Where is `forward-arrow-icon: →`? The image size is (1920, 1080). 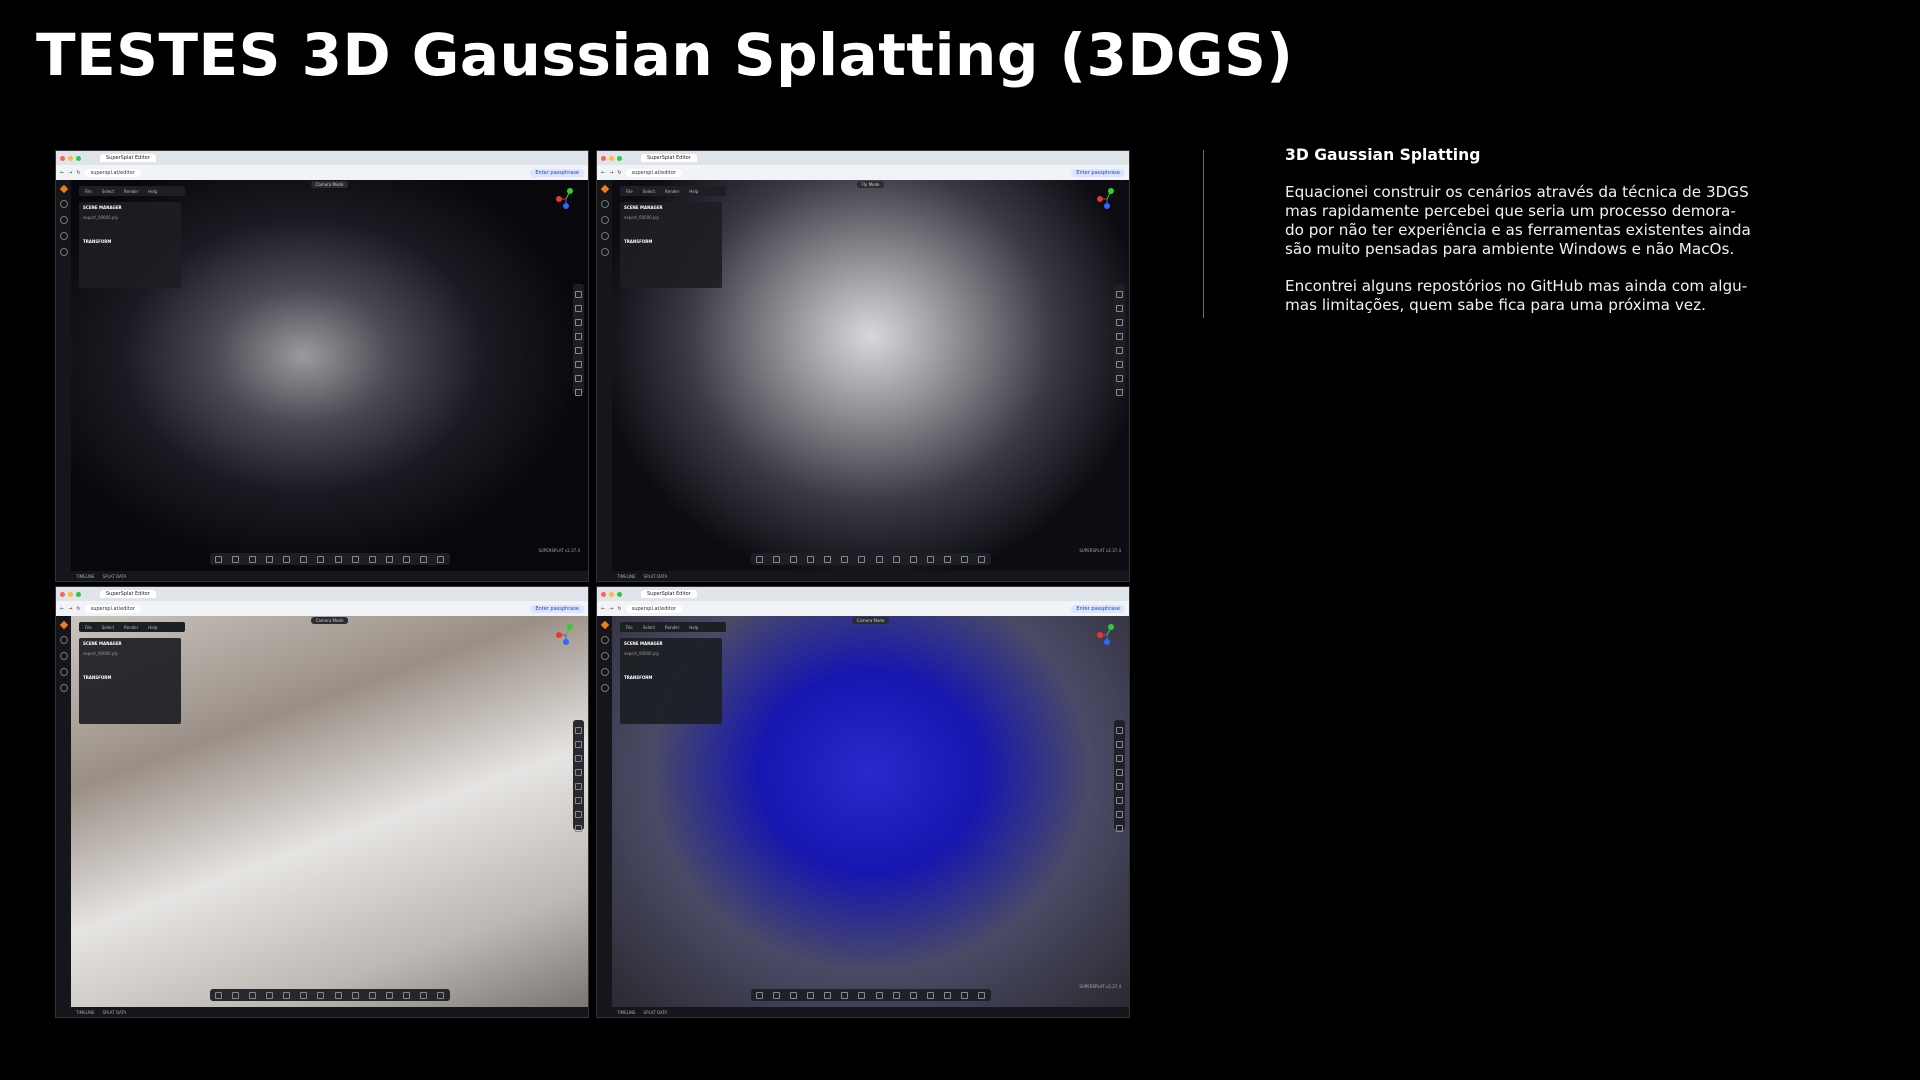
forward-arrow-icon: → is located at coordinates (70, 609).